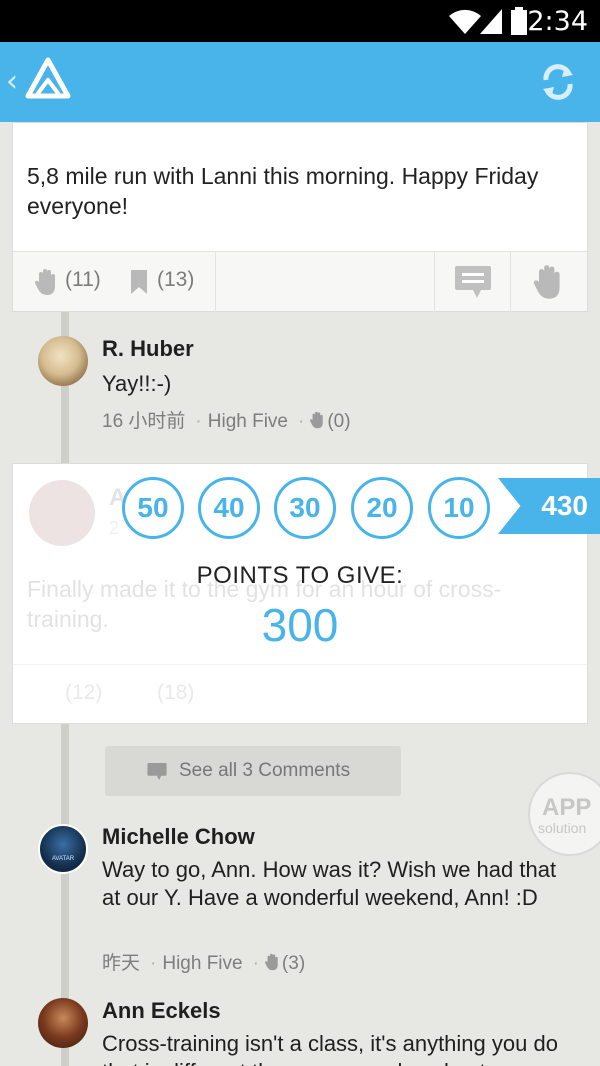 The image size is (600, 1066). Describe the element at coordinates (153, 508) in the screenshot. I see `points-option-50: 50` at that location.